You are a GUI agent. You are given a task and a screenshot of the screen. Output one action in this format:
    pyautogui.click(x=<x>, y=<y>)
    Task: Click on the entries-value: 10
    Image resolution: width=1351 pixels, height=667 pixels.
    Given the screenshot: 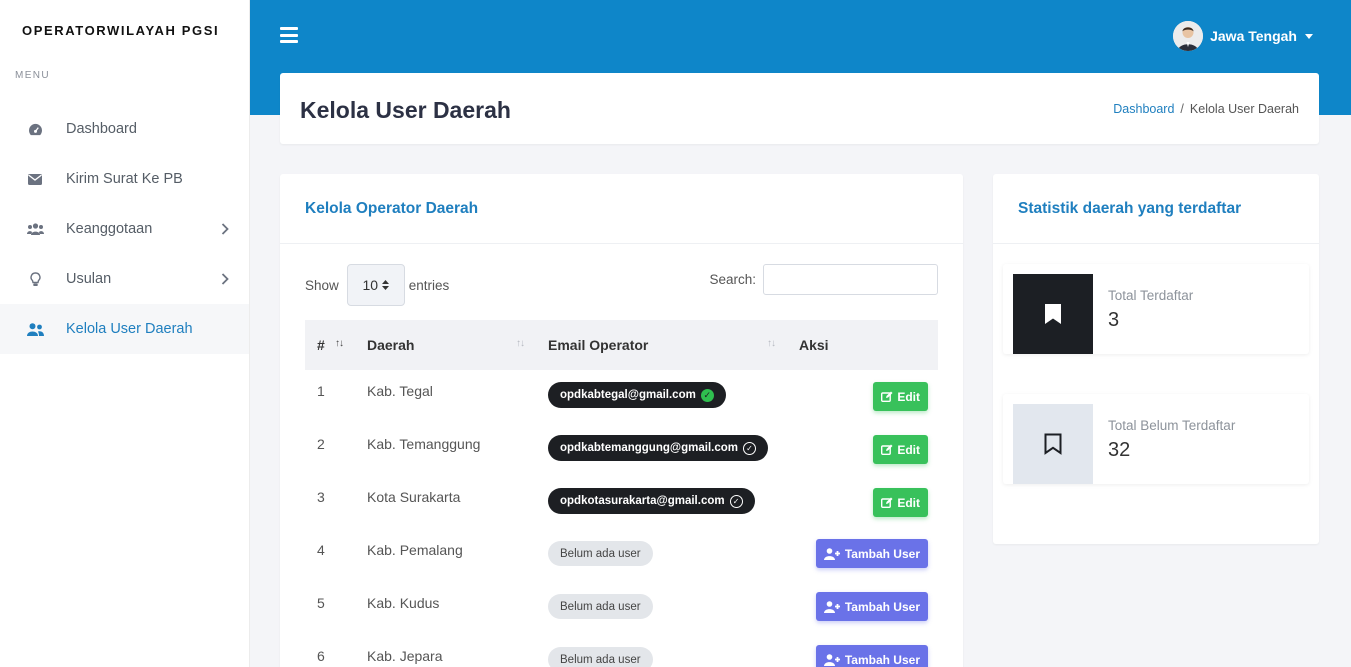 What is the action you would take?
    pyautogui.click(x=370, y=285)
    